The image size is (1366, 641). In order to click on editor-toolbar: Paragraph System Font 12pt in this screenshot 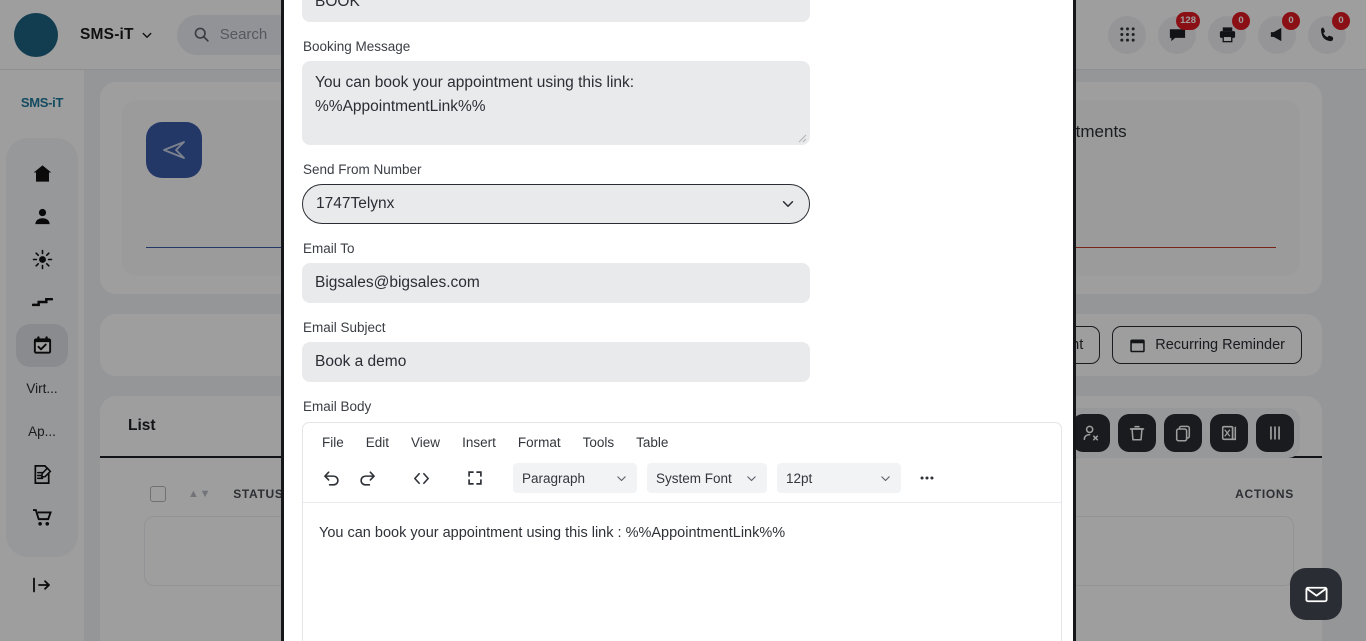, I will do `click(682, 480)`.